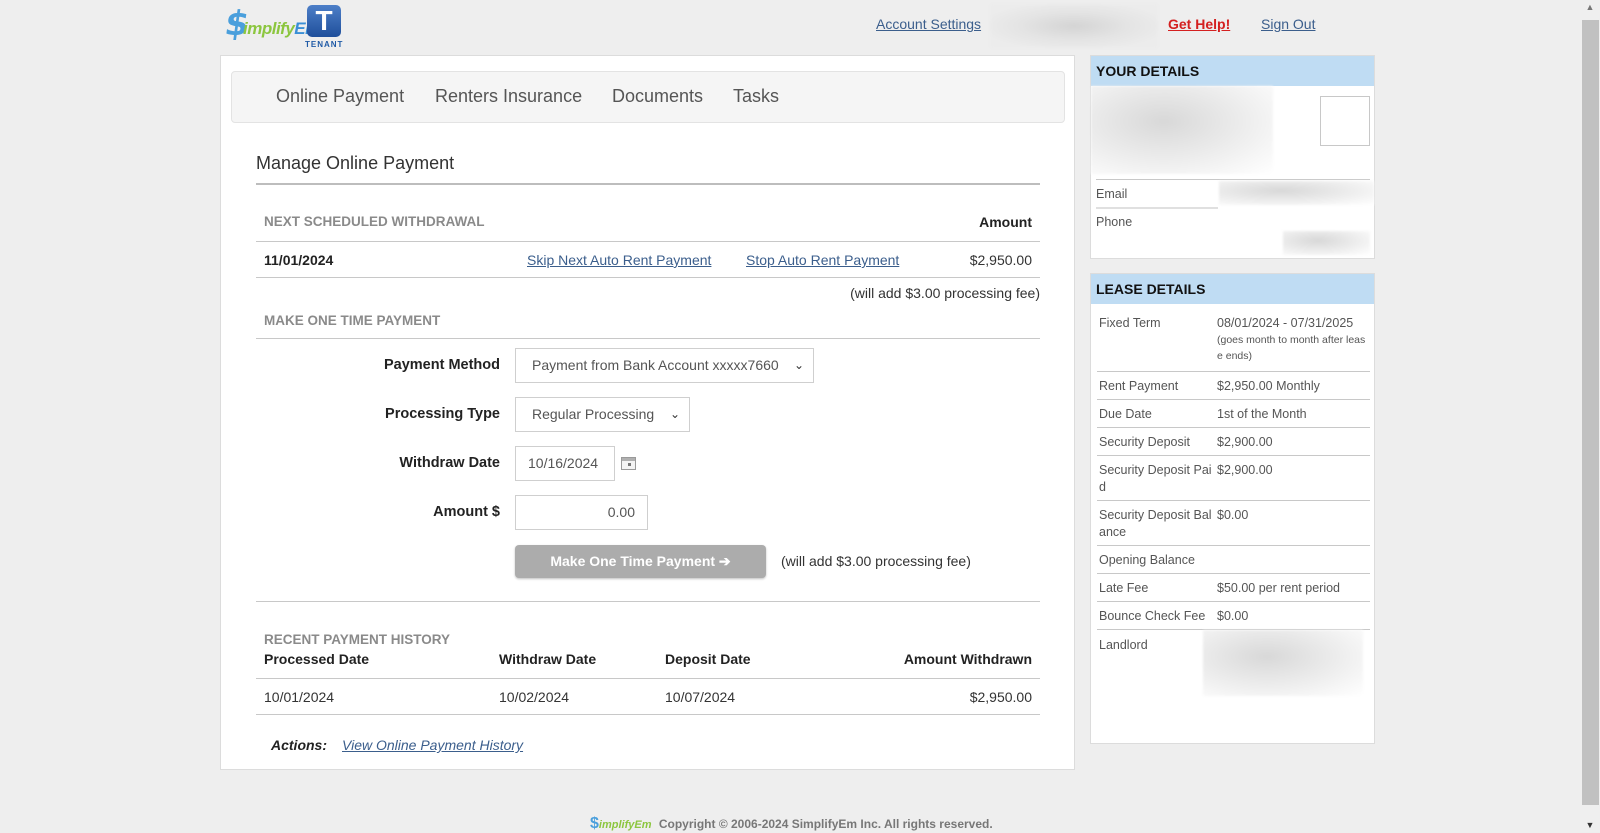 This screenshot has width=1600, height=833. Describe the element at coordinates (594, 823) in the screenshot. I see `footer-logo-dollar-icon: $` at that location.